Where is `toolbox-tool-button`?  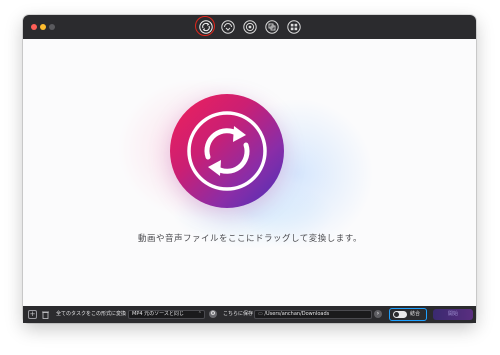 toolbox-tool-button is located at coordinates (294, 27).